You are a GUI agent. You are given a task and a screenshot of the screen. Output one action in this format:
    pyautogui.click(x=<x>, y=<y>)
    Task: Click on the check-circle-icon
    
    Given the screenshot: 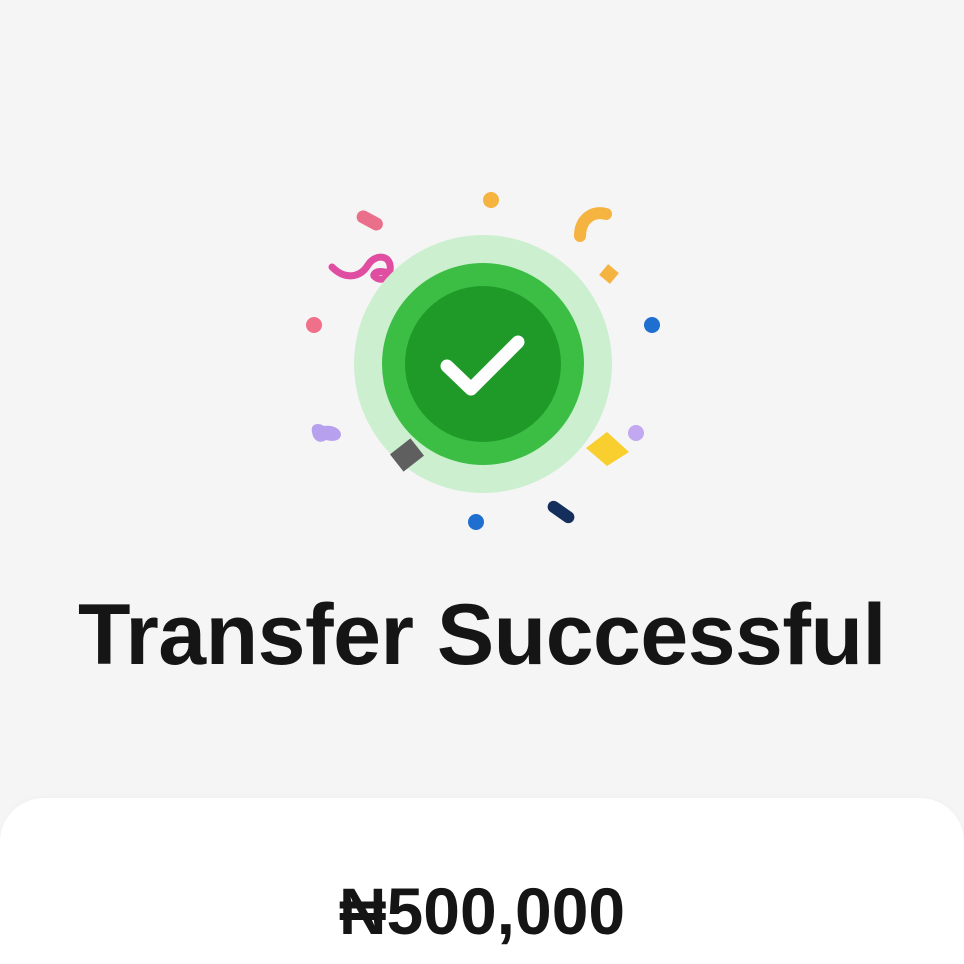 What is the action you would take?
    pyautogui.click(x=483, y=364)
    